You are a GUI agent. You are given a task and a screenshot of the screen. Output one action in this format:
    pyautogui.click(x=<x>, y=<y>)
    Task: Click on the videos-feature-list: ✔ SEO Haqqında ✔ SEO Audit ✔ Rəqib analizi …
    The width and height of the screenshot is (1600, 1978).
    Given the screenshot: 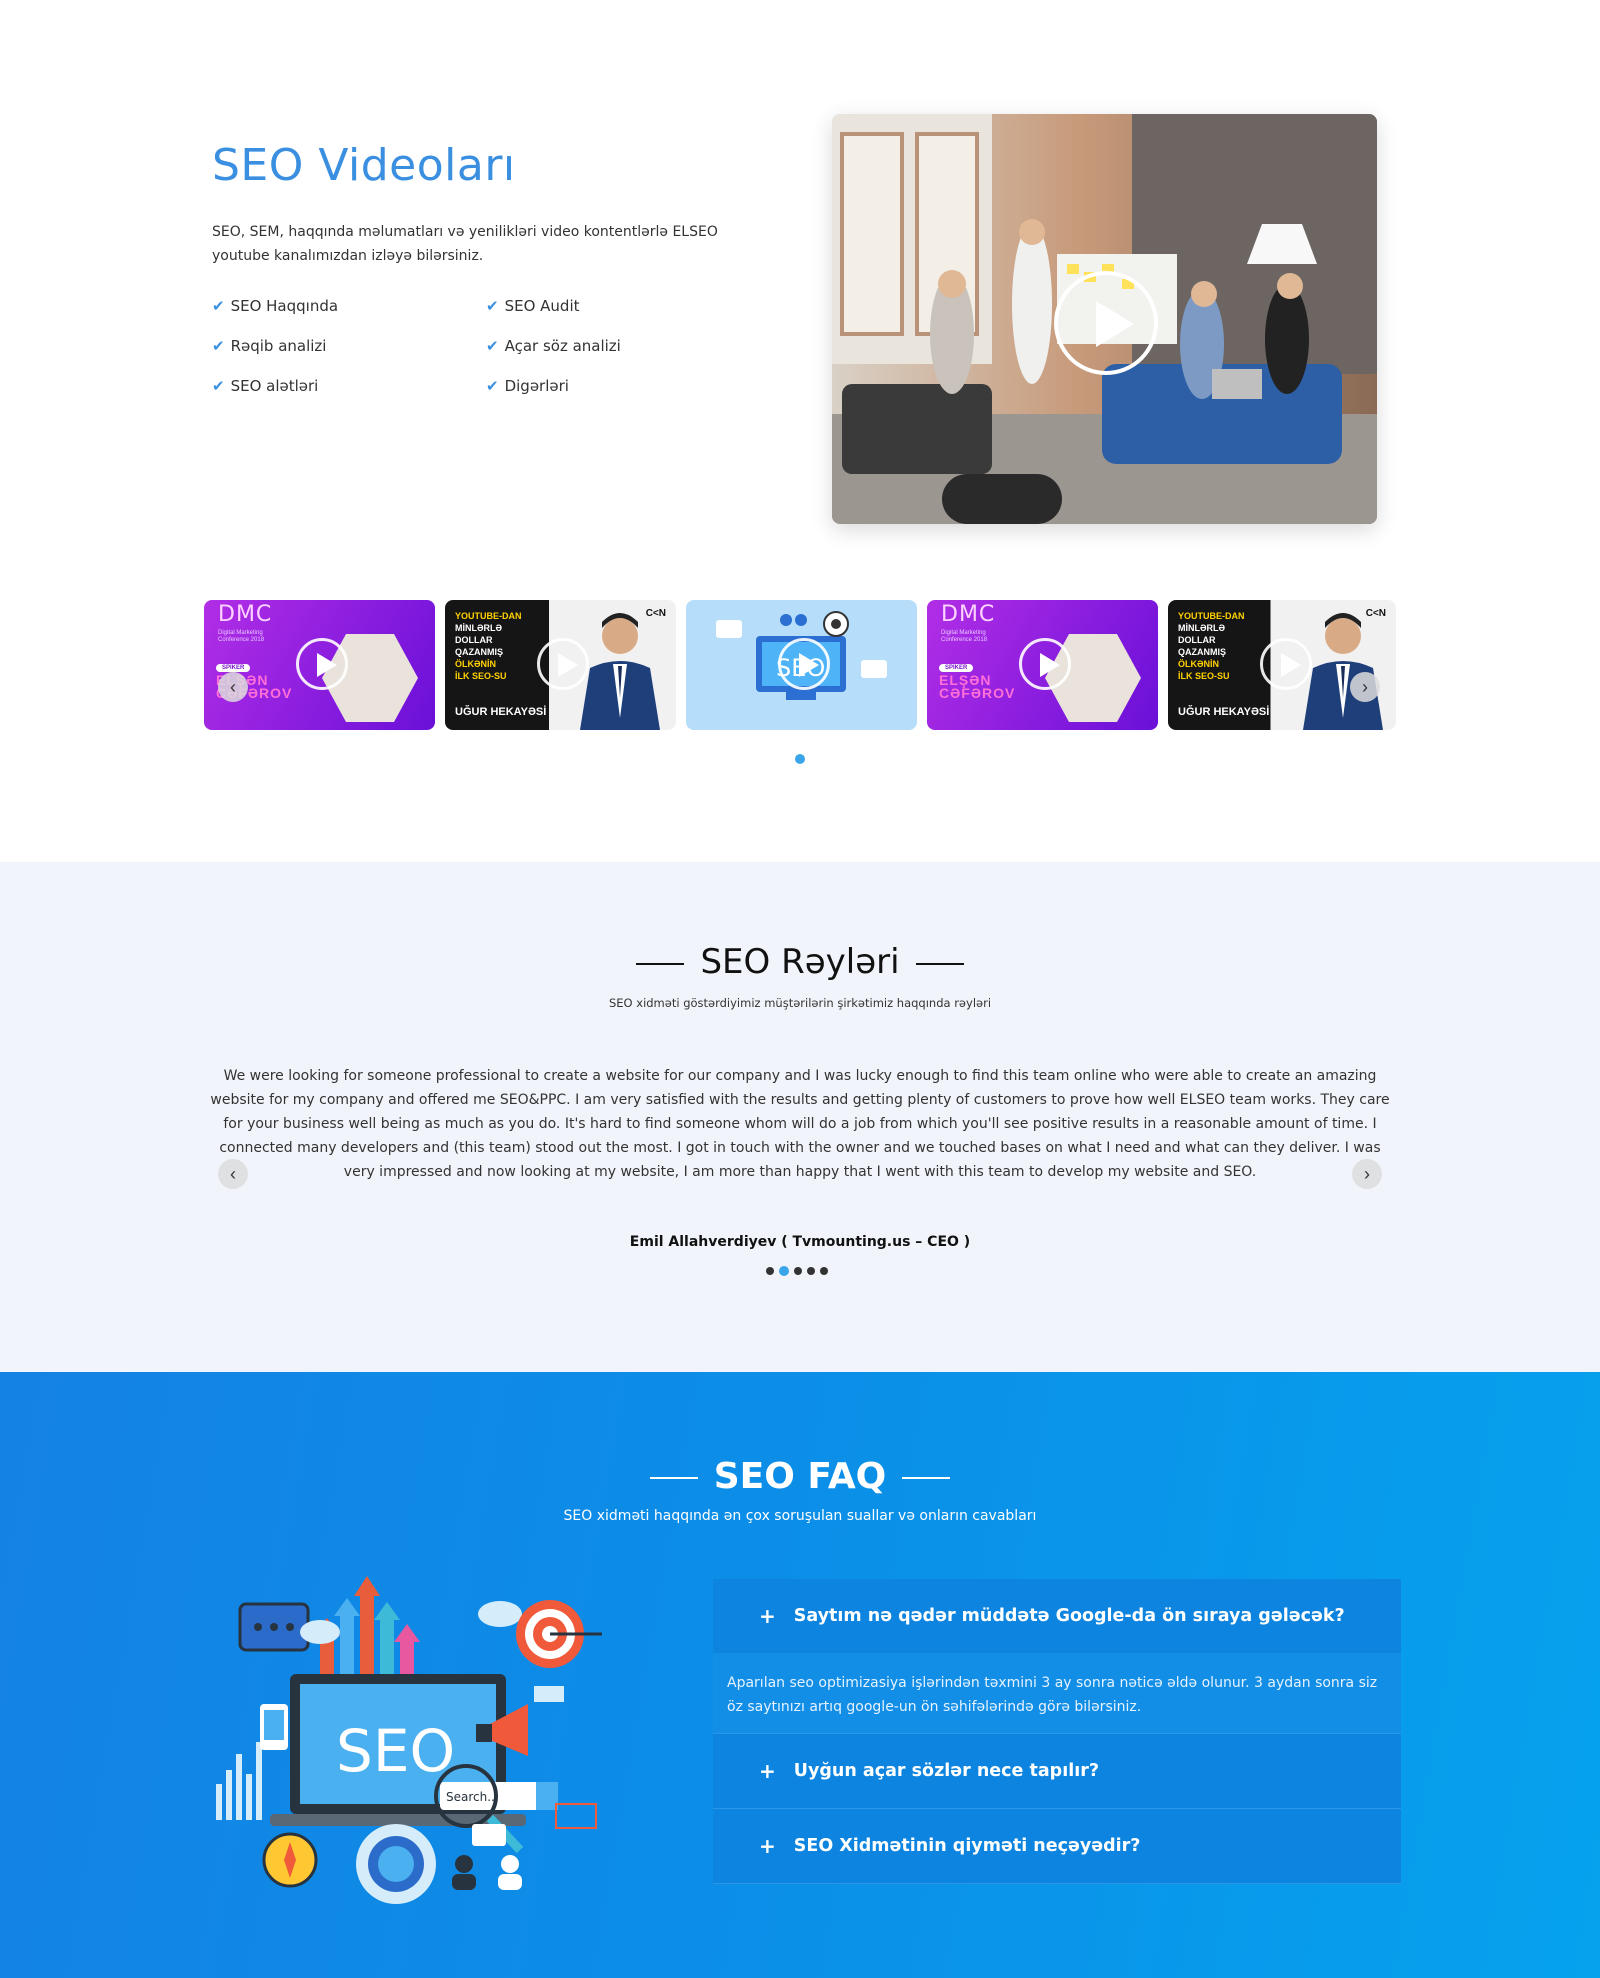 What is the action you would take?
    pyautogui.click(x=492, y=345)
    